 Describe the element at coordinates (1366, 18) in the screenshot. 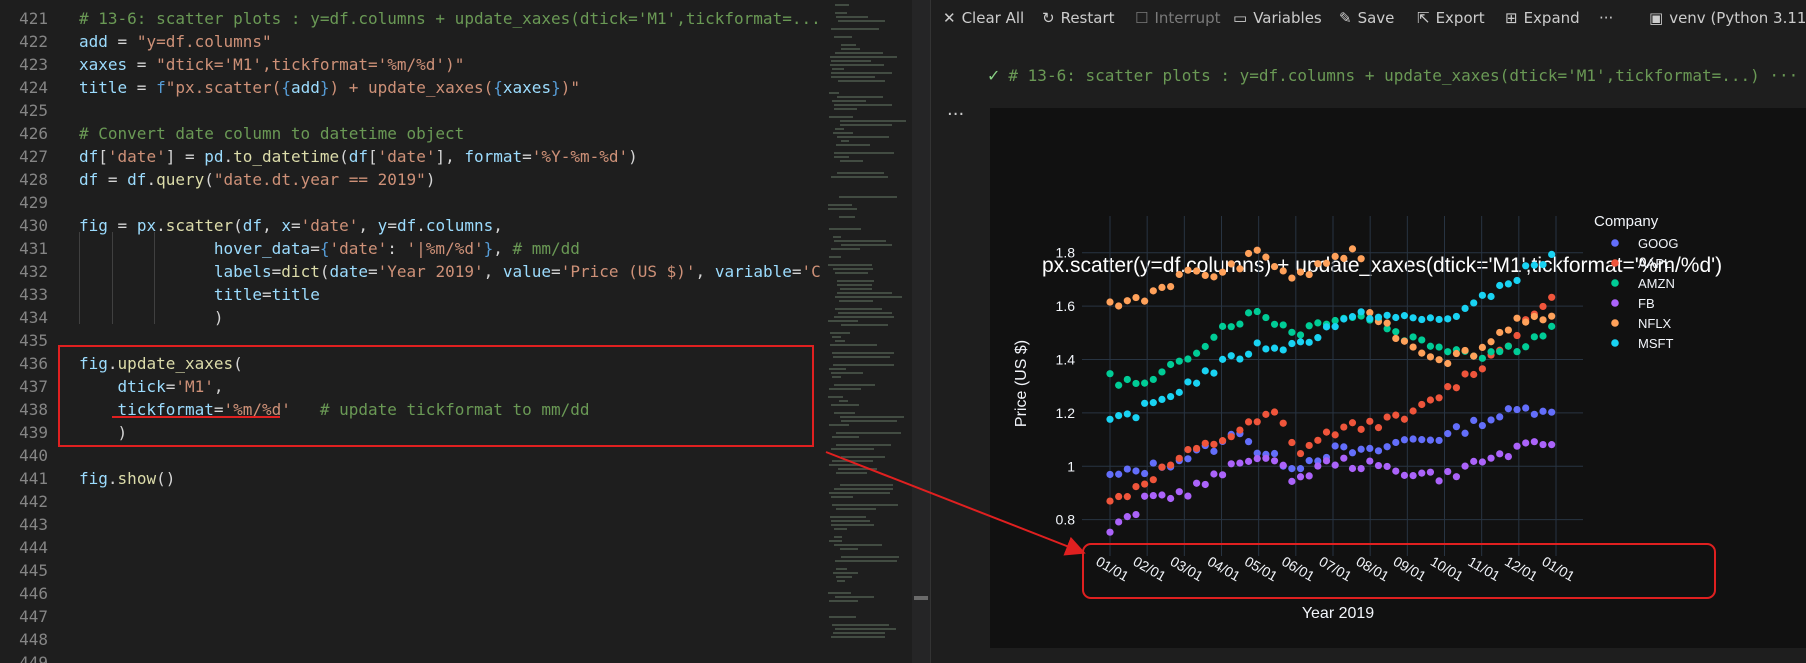

I see `save-button: ✎ Save` at that location.